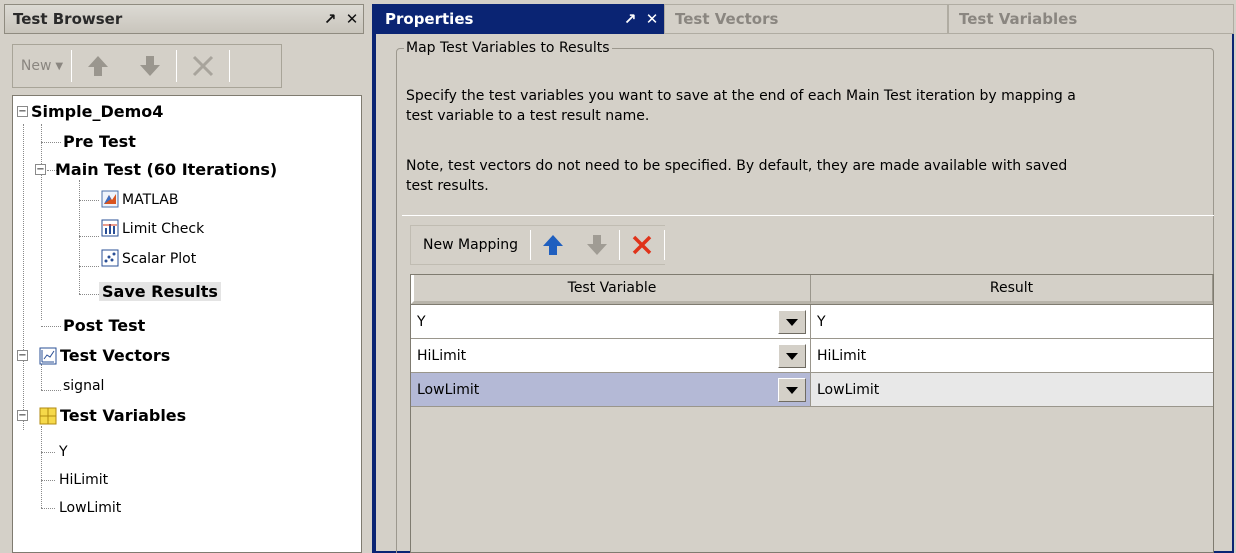  I want to click on tree-item-scalar-plot: Scalar Plot, so click(148, 259).